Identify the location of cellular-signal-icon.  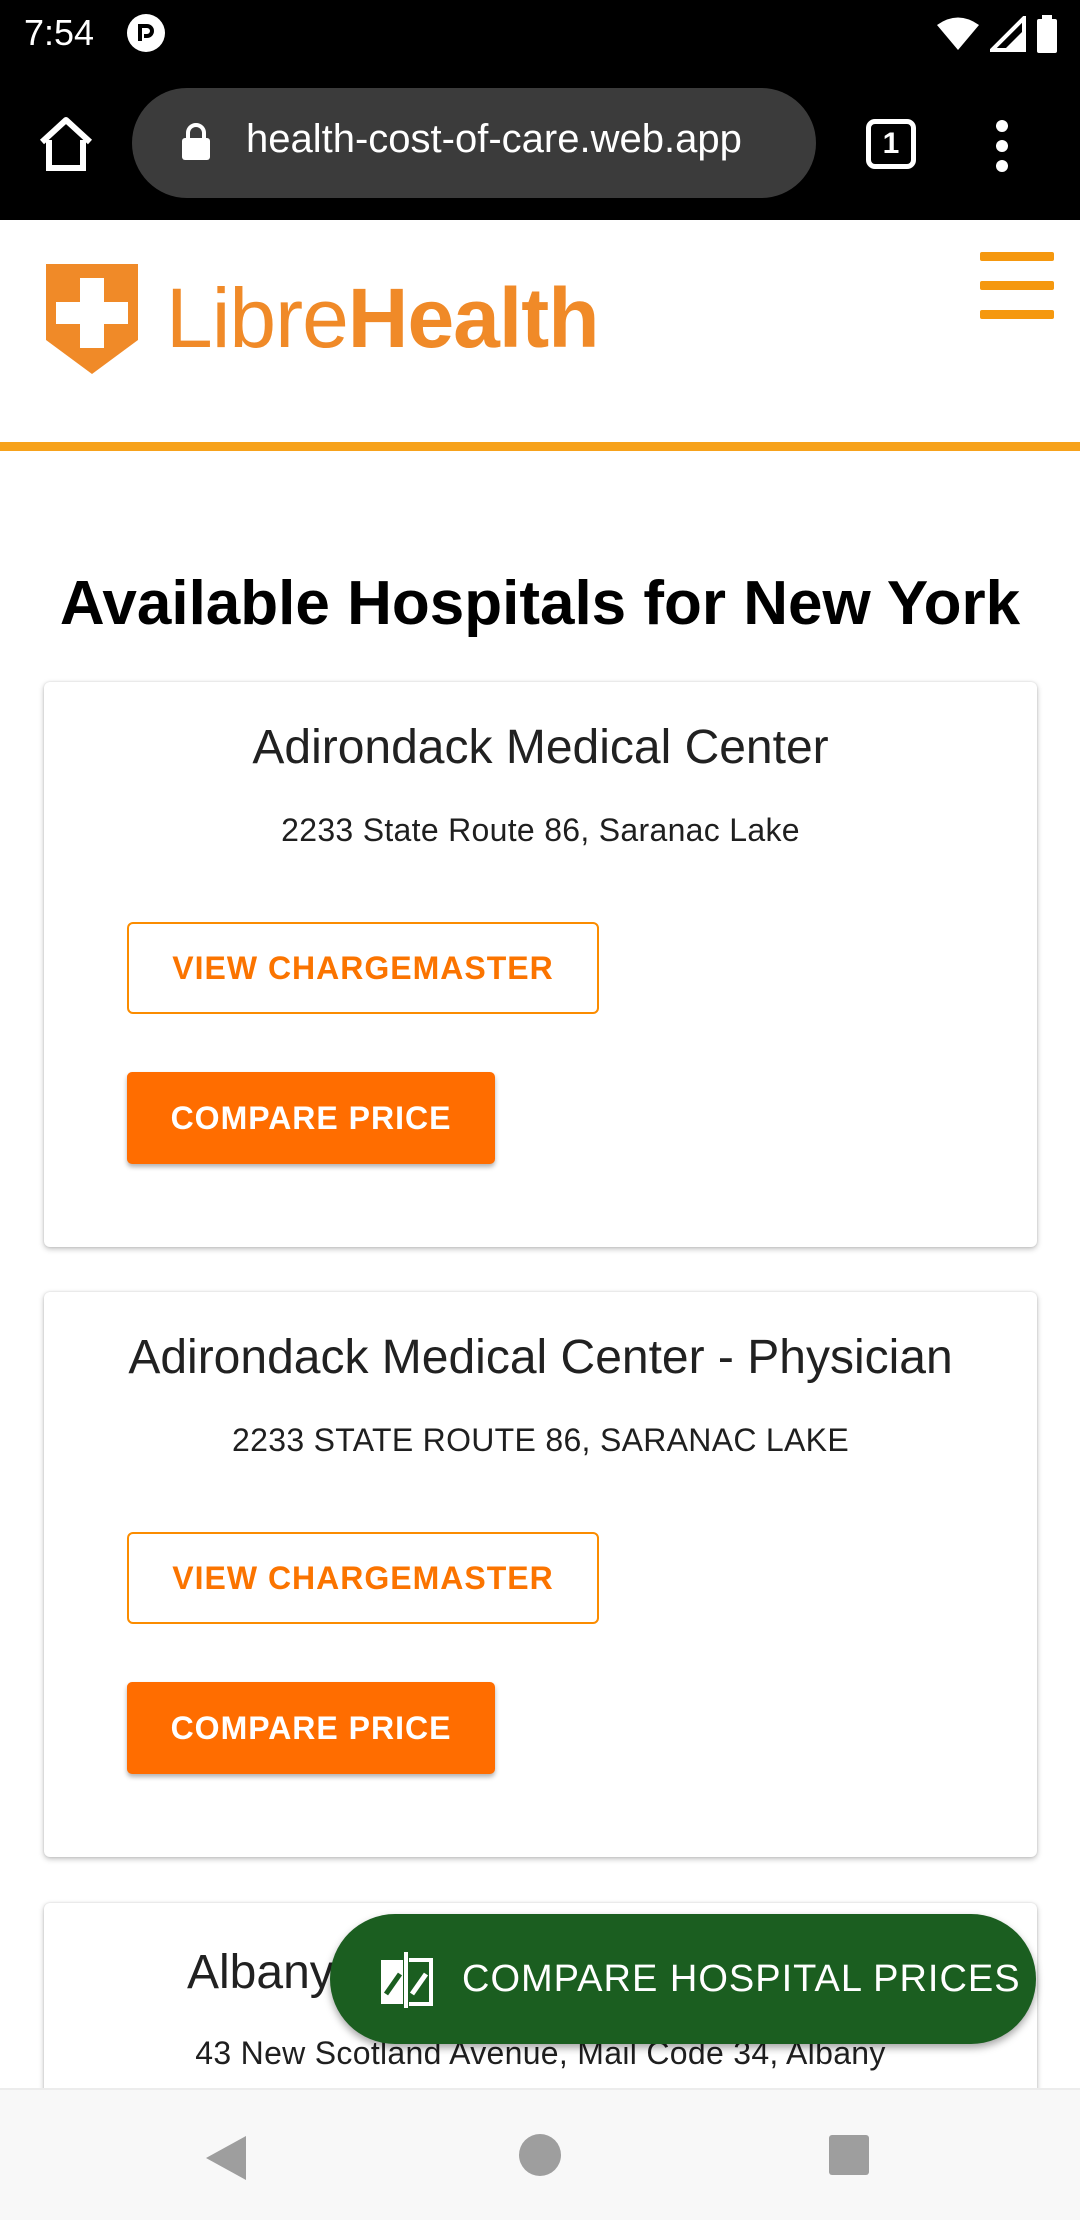
(1008, 34).